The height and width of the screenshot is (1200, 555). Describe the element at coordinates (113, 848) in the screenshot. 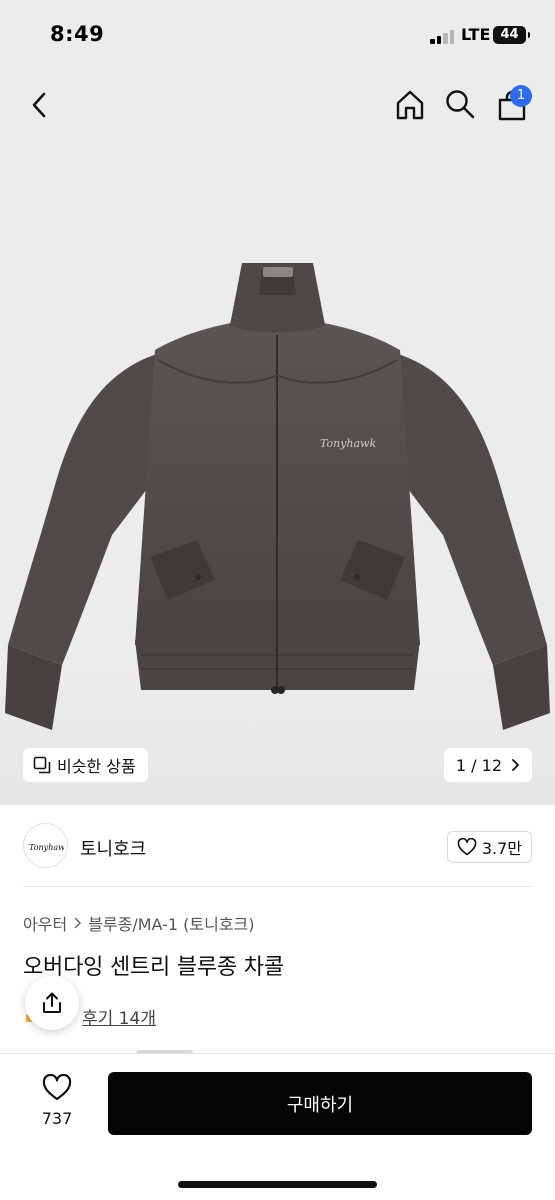

I see `shop-name: 토니호크` at that location.